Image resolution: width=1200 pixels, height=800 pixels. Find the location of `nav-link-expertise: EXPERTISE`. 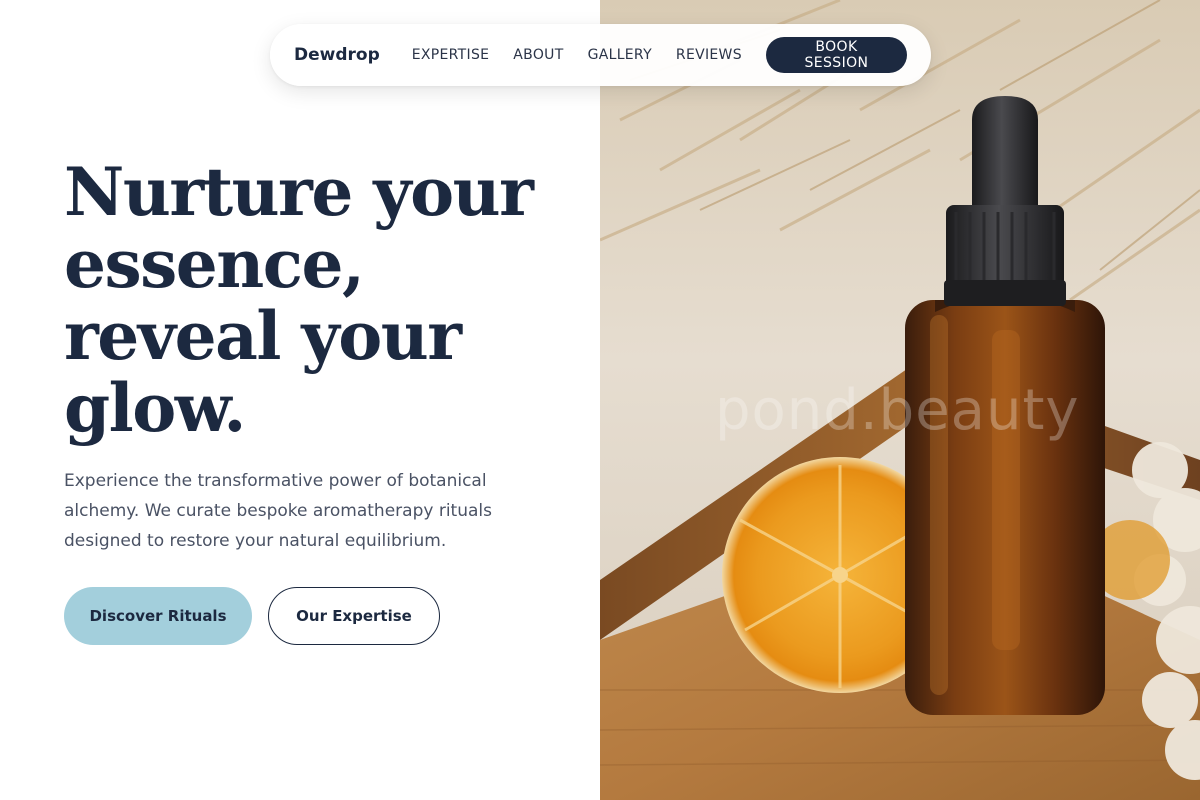

nav-link-expertise: EXPERTISE is located at coordinates (451, 55).